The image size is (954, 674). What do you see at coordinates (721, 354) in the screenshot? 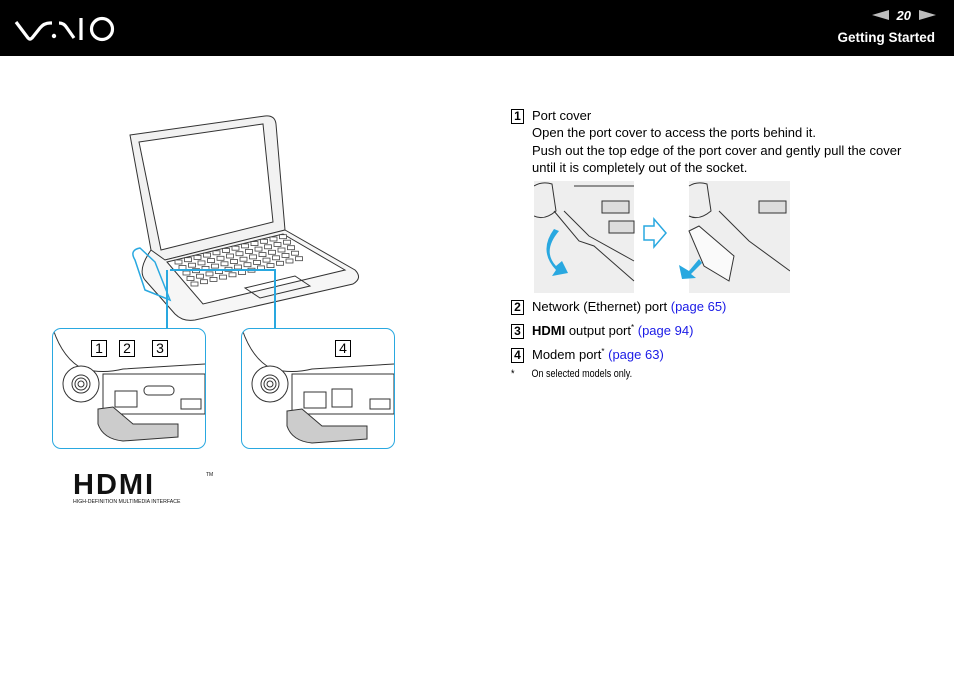
I see `list-item-modem-port: 4 Modem port* (page 63)` at bounding box center [721, 354].